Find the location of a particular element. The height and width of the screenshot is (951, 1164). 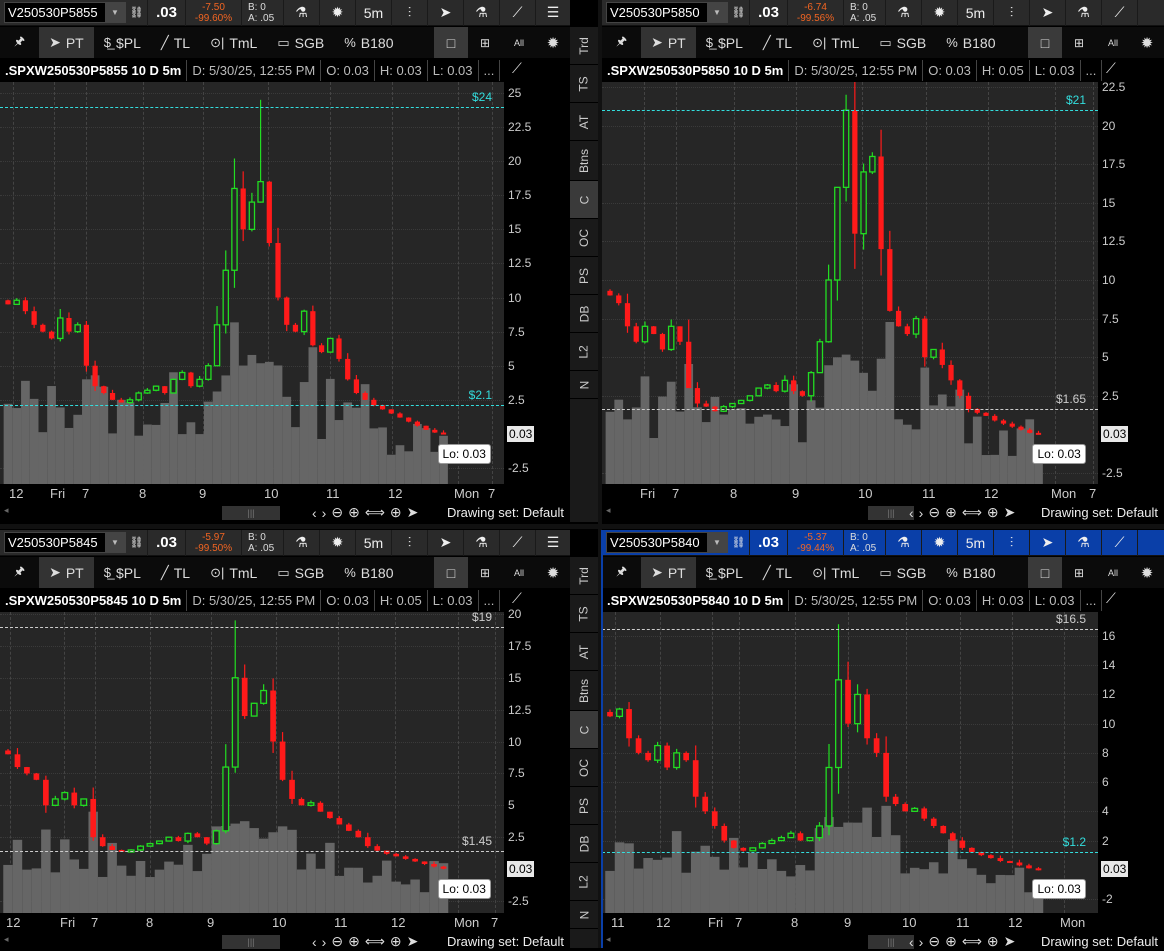

panel-divider is located at coordinates (582, 526).